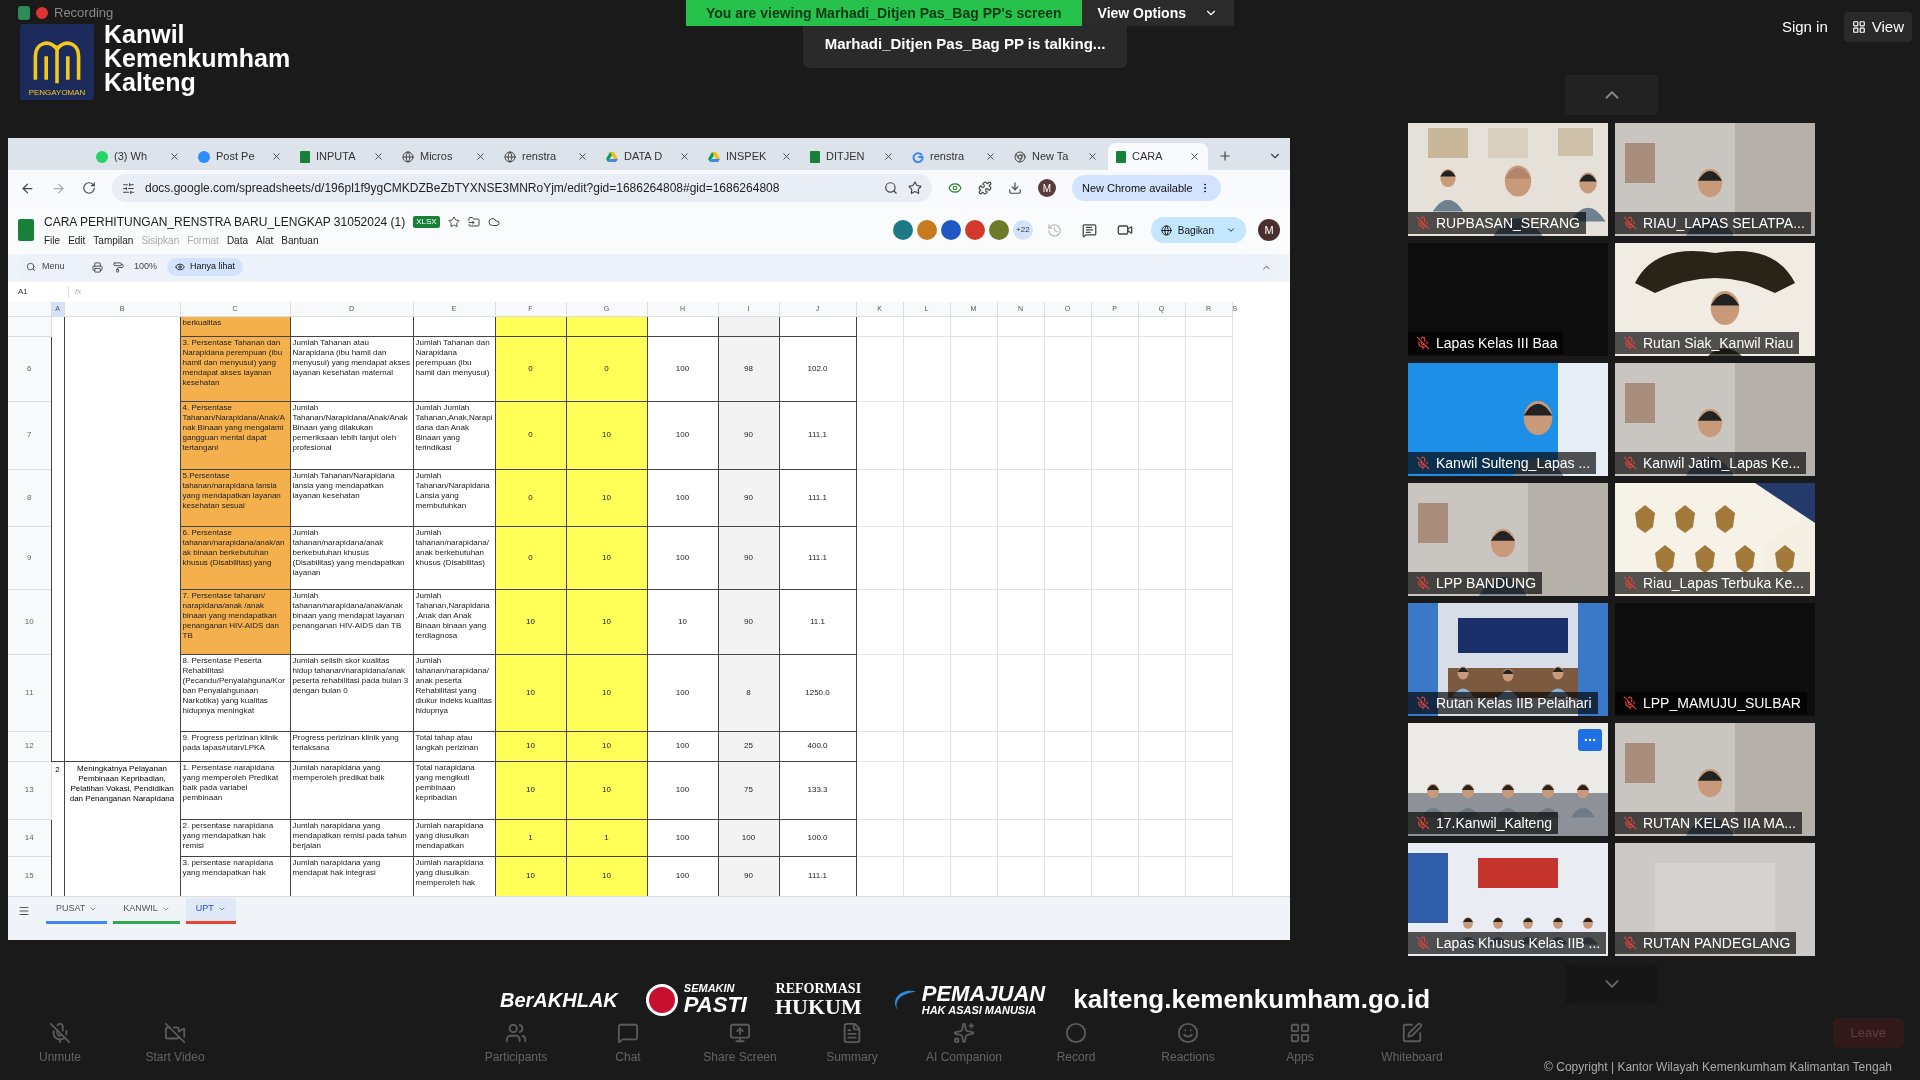  I want to click on sheet-tab: UPT, so click(210, 910).